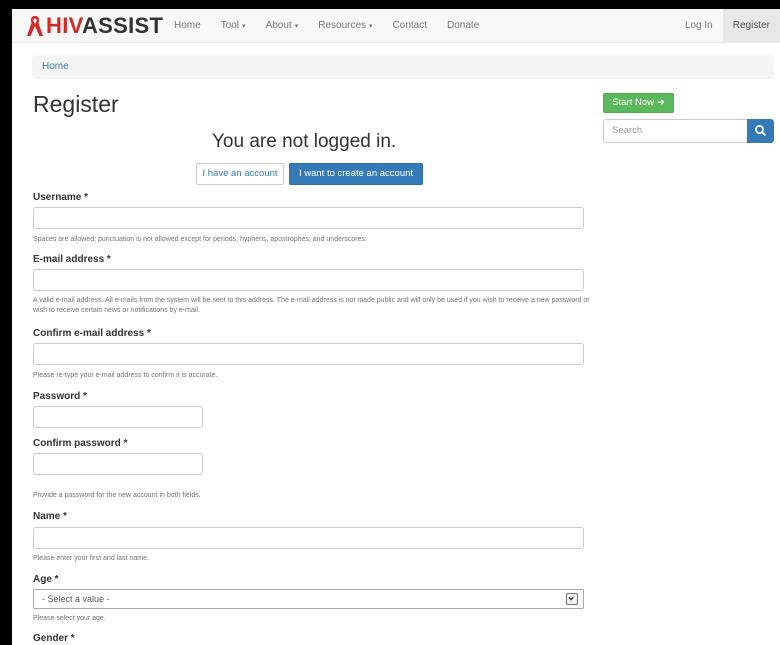  What do you see at coordinates (308, 218) in the screenshot?
I see `username-field` at bounding box center [308, 218].